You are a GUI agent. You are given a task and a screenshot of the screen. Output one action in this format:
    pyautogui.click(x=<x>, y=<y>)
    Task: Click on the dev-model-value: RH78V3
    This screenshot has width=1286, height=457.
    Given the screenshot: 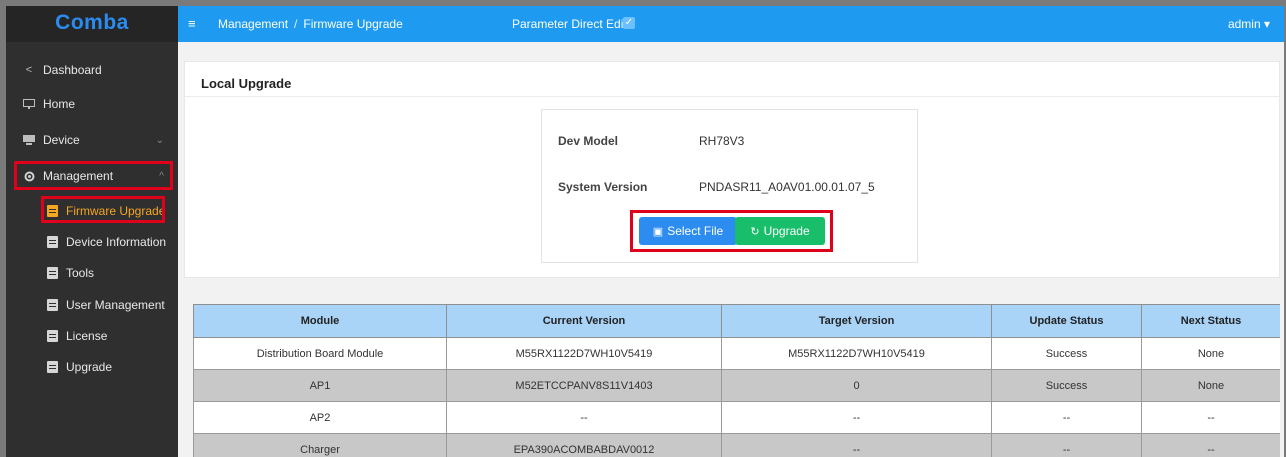 What is the action you would take?
    pyautogui.click(x=722, y=141)
    